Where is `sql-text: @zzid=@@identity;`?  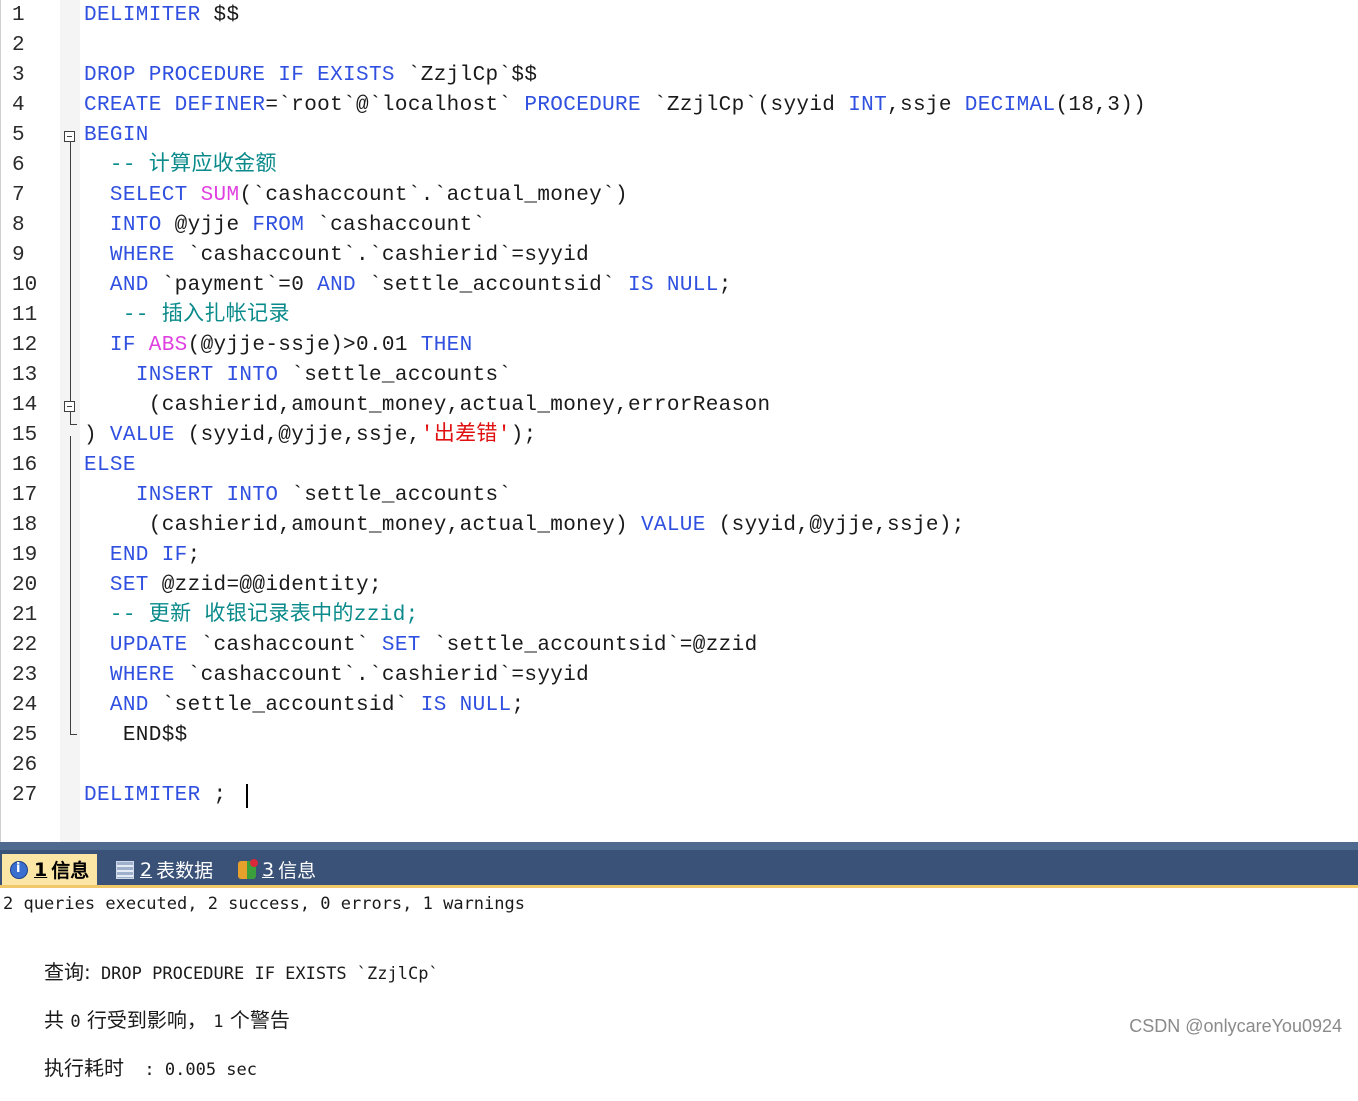
sql-text: @zzid=@@identity; is located at coordinates (265, 585).